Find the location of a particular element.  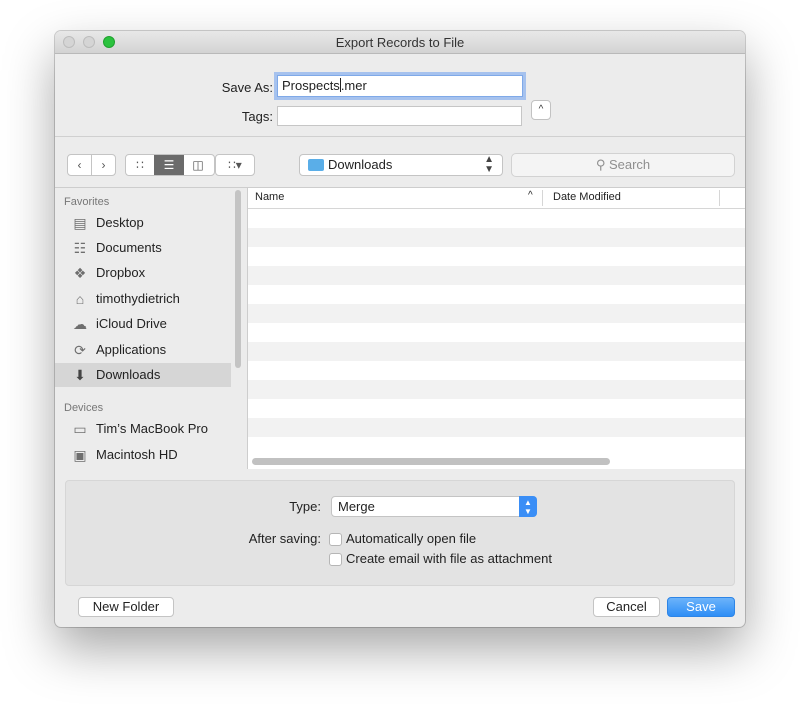

title-bar: Export Records to File is located at coordinates (400, 42).